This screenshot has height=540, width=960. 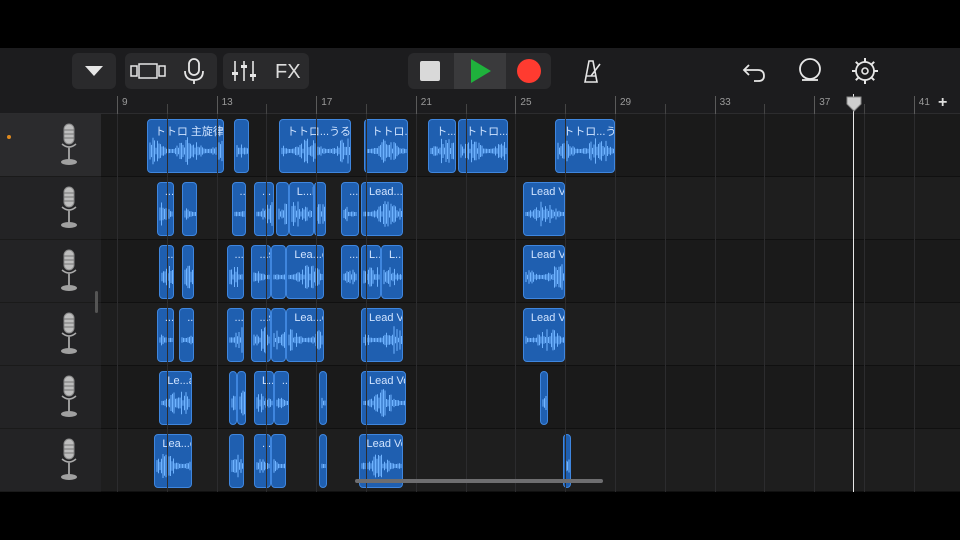 I want to click on horizontal-scrollbar, so click(x=479, y=481).